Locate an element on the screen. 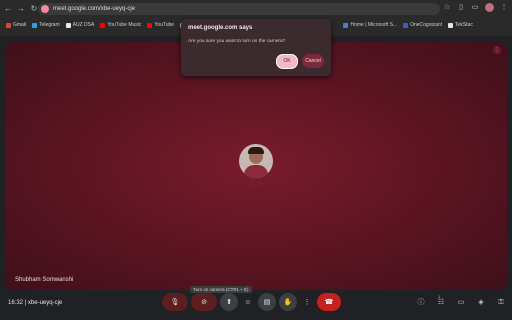  bookmark-item: OneCognizant is located at coordinates (422, 25).